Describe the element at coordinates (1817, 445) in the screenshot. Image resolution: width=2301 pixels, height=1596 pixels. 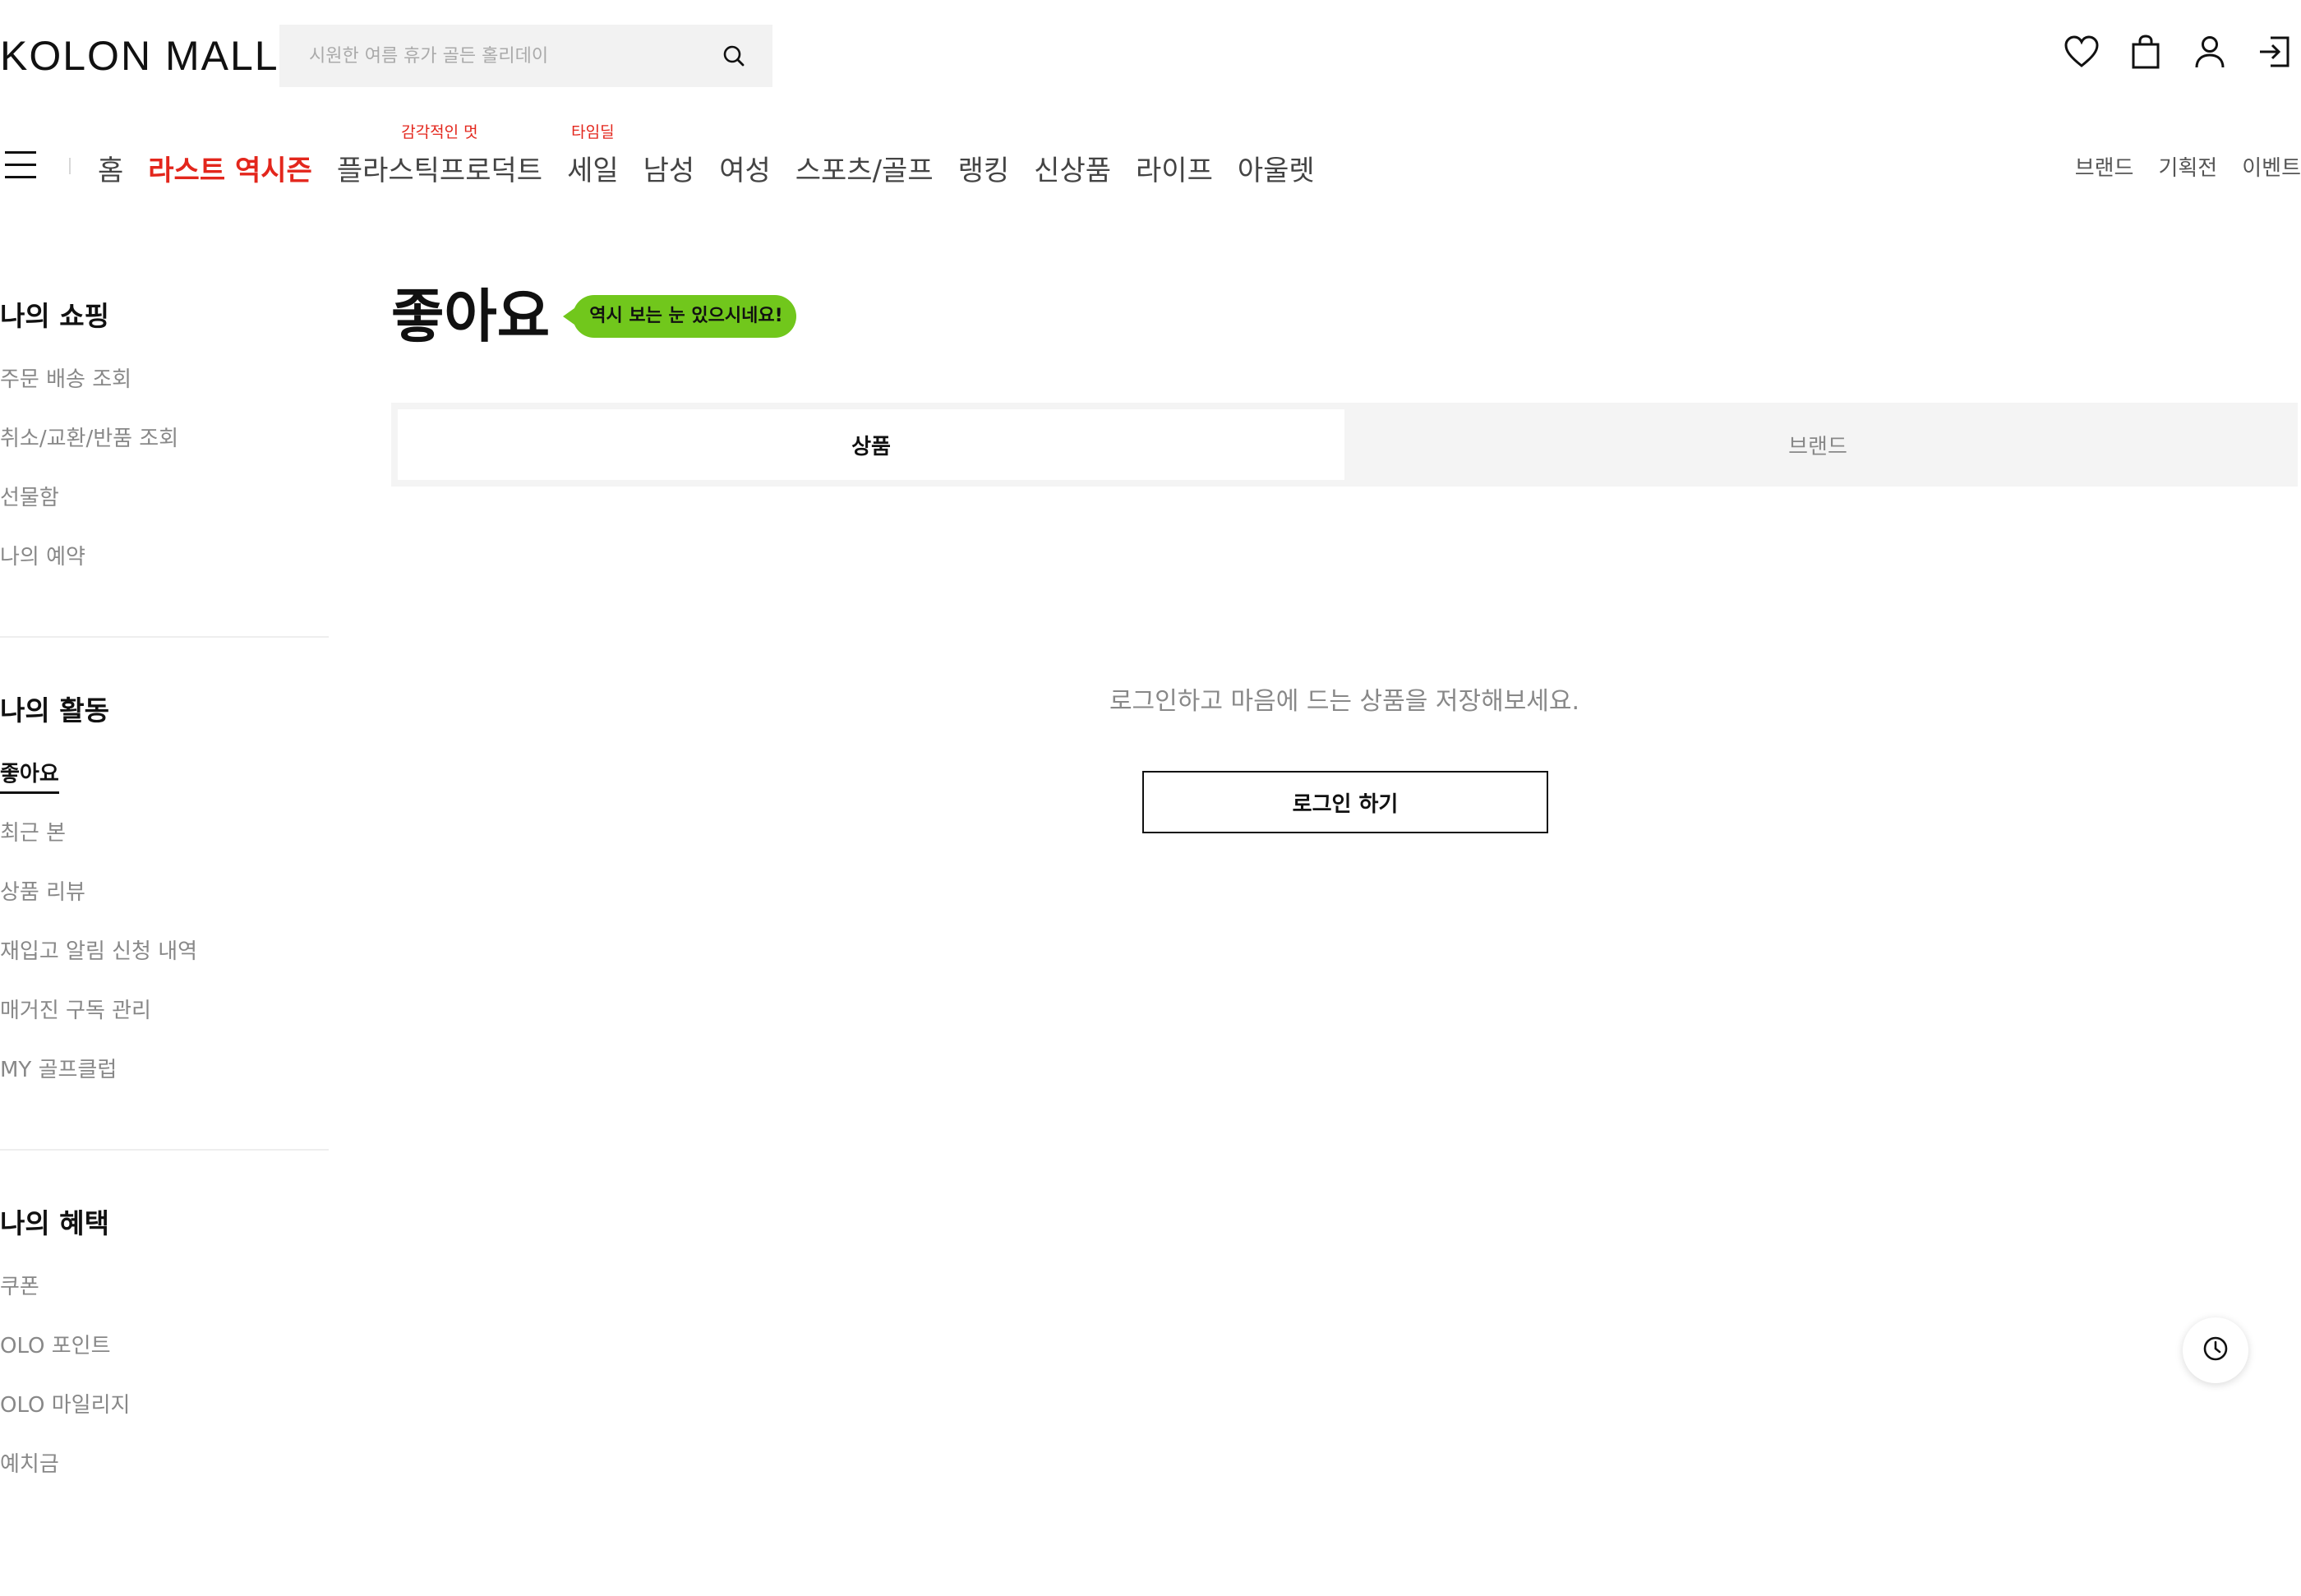
I see `tab-brands: 브랜드` at that location.